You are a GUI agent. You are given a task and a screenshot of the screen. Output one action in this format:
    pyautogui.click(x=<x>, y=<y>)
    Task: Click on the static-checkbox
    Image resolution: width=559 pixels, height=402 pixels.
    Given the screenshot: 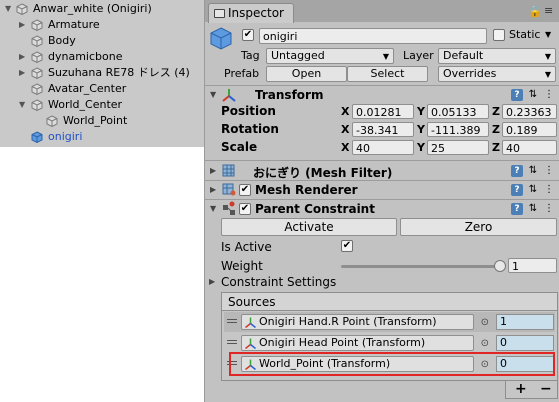 What is the action you would take?
    pyautogui.click(x=499, y=35)
    